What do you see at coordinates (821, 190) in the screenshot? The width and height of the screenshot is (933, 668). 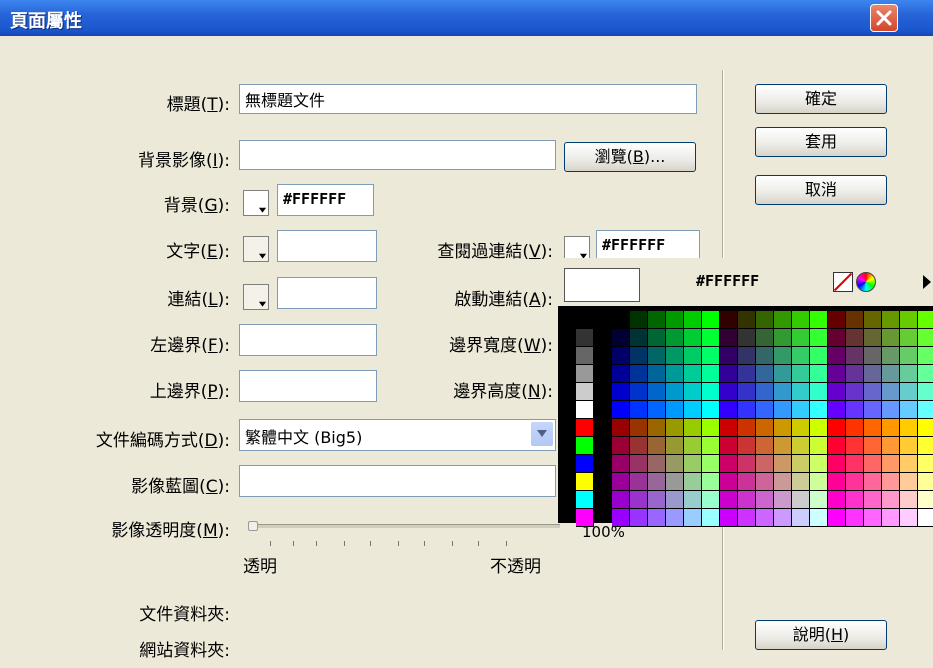 I see `cancel-button: 取消` at bounding box center [821, 190].